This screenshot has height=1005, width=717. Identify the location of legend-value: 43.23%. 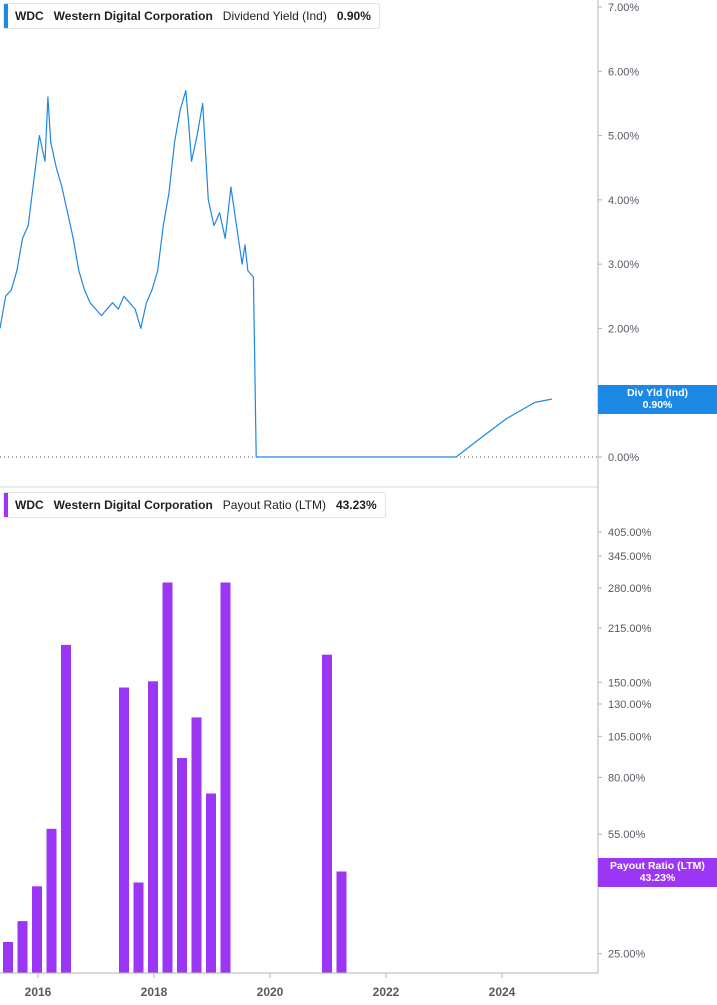
(356, 505).